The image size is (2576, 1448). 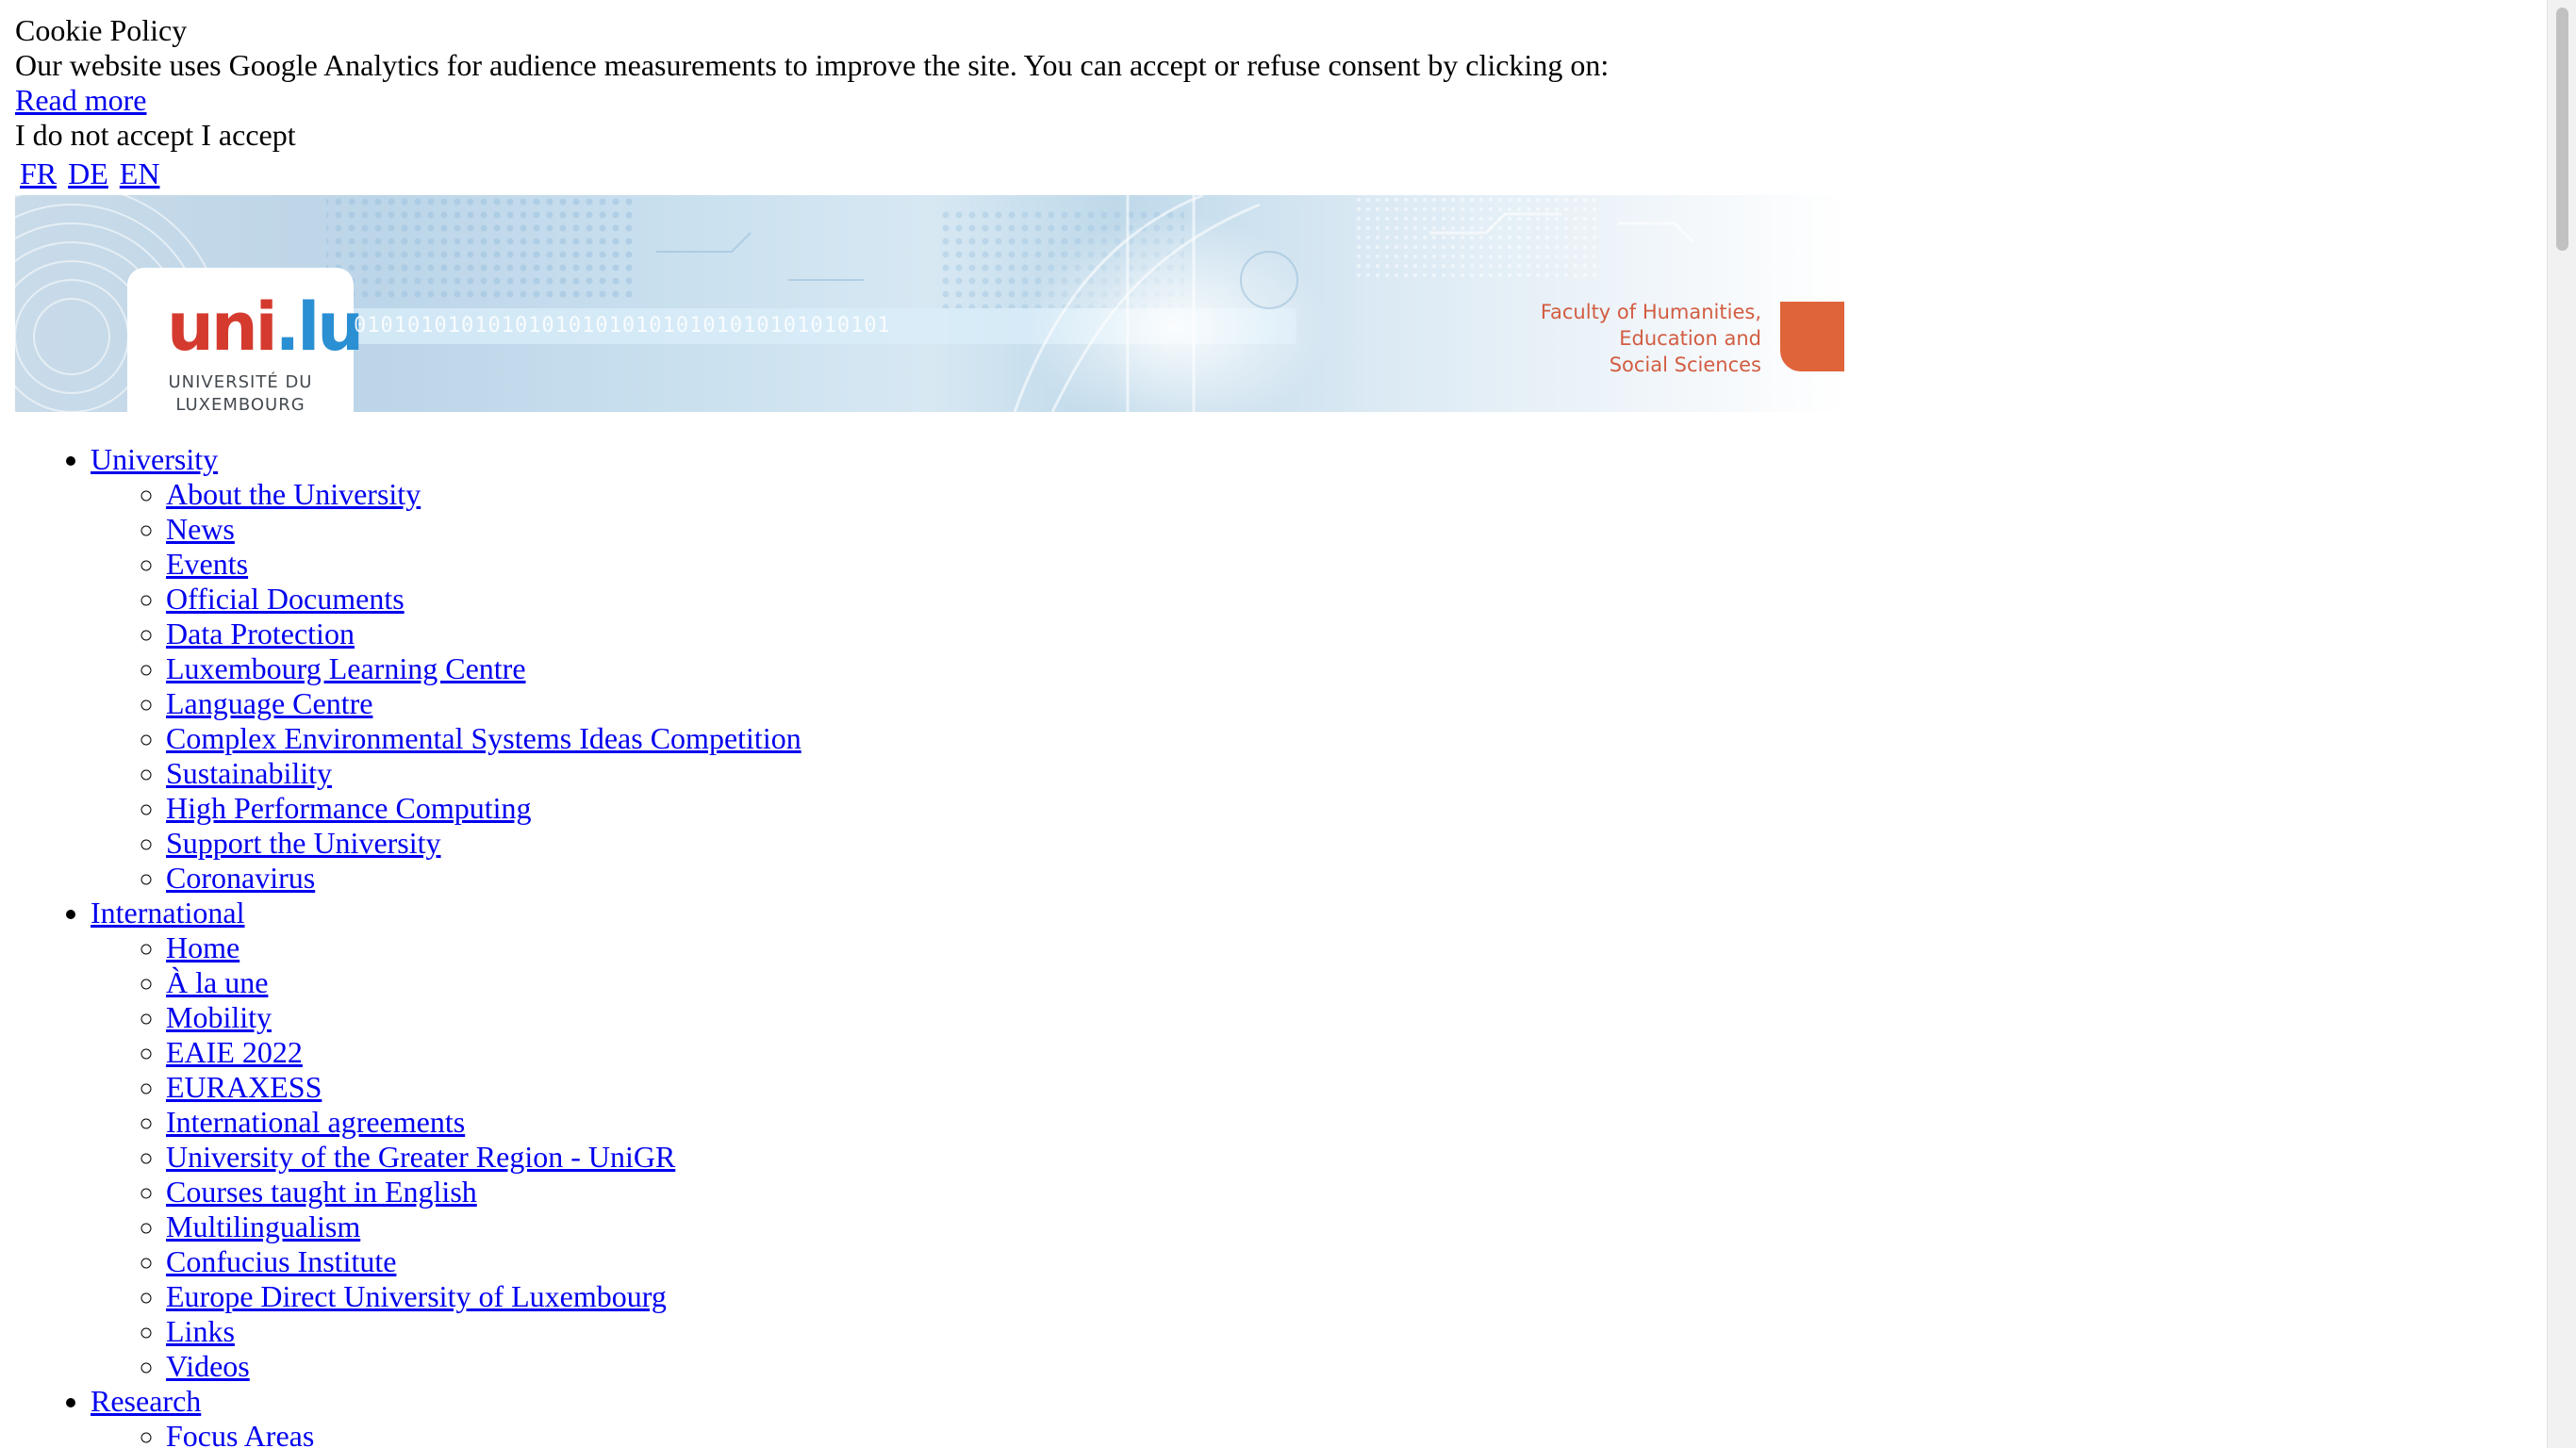 What do you see at coordinates (281, 1261) in the screenshot?
I see `nav-link-confucius-institute: Confucius Institute` at bounding box center [281, 1261].